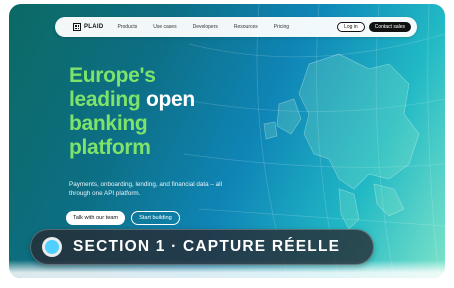 This screenshot has width=454, height=288. What do you see at coordinates (155, 218) in the screenshot?
I see `start-building-button: Start building` at bounding box center [155, 218].